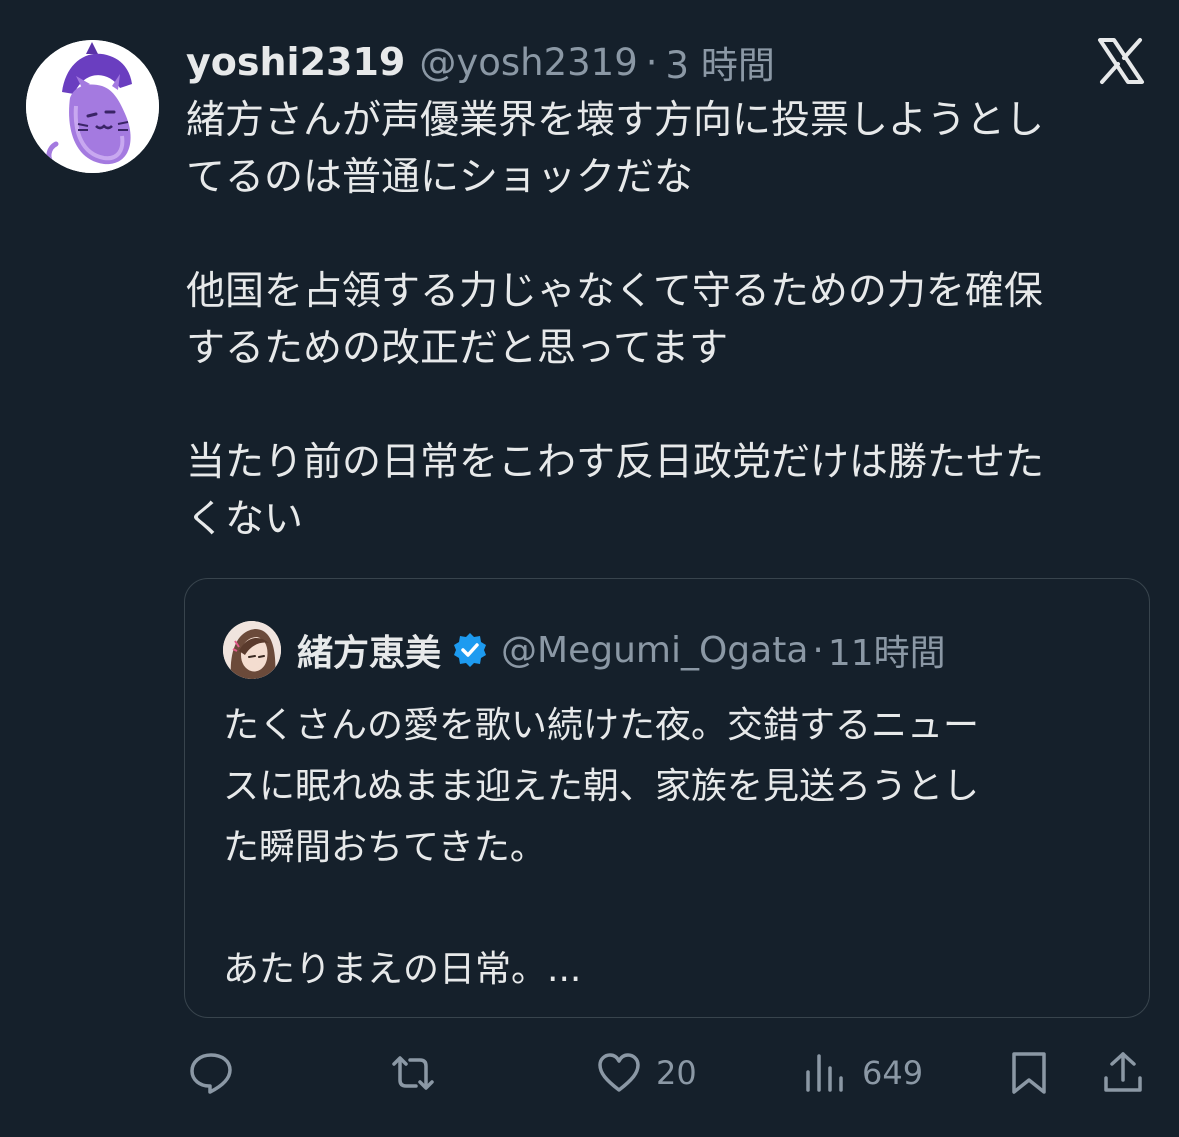  I want to click on tweet-header: yoshi2319 @yosh2319 · 3 時間, so click(480, 62).